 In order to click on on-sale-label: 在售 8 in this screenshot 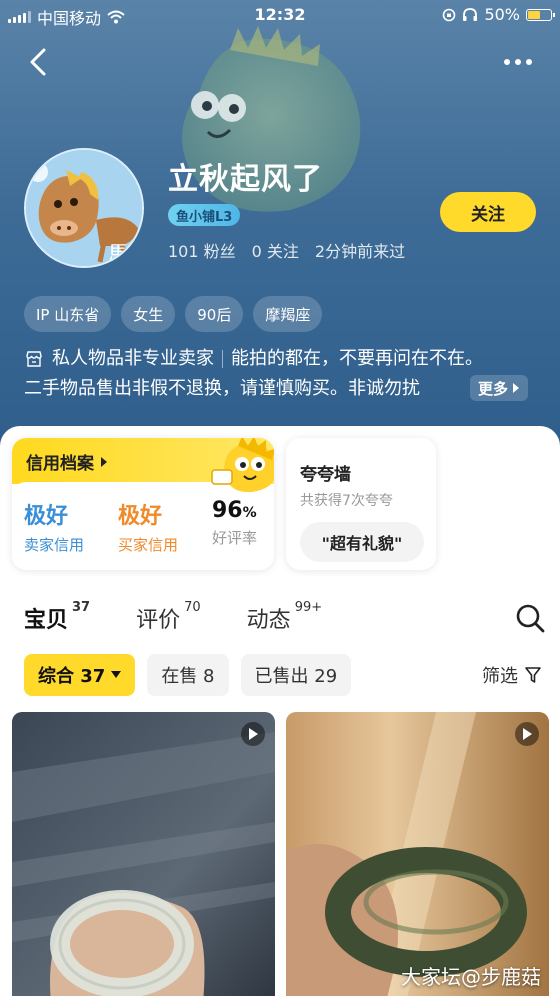, I will do `click(188, 676)`.